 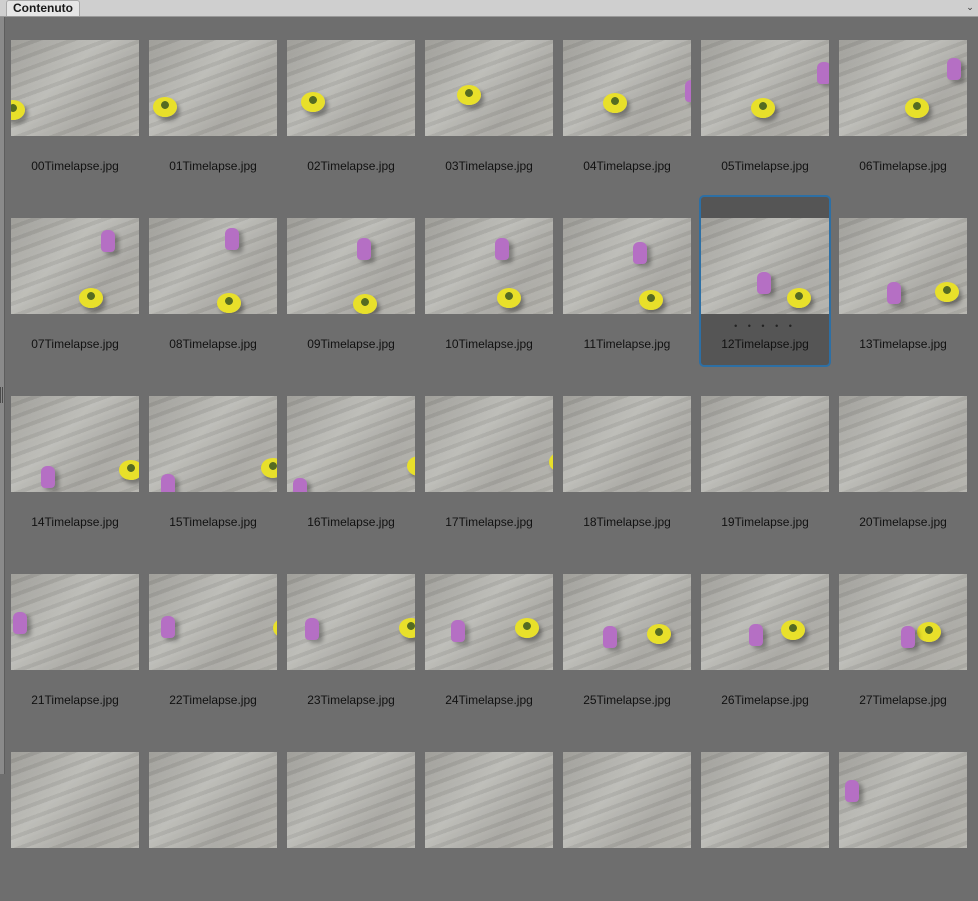 I want to click on tab-contenuto: Contenuto, so click(x=43, y=8).